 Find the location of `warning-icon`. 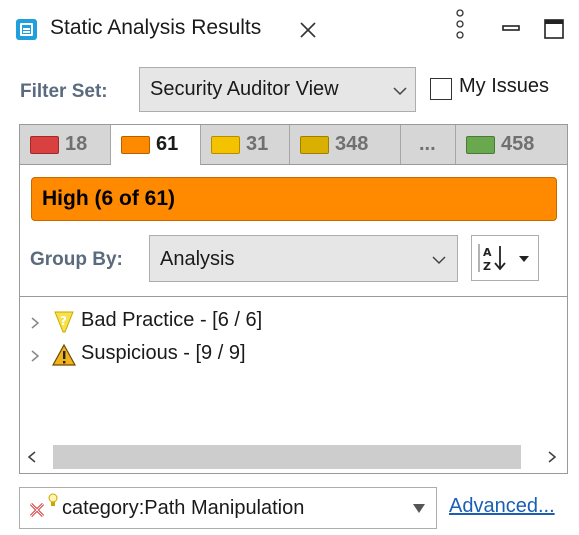

warning-icon is located at coordinates (64, 354).